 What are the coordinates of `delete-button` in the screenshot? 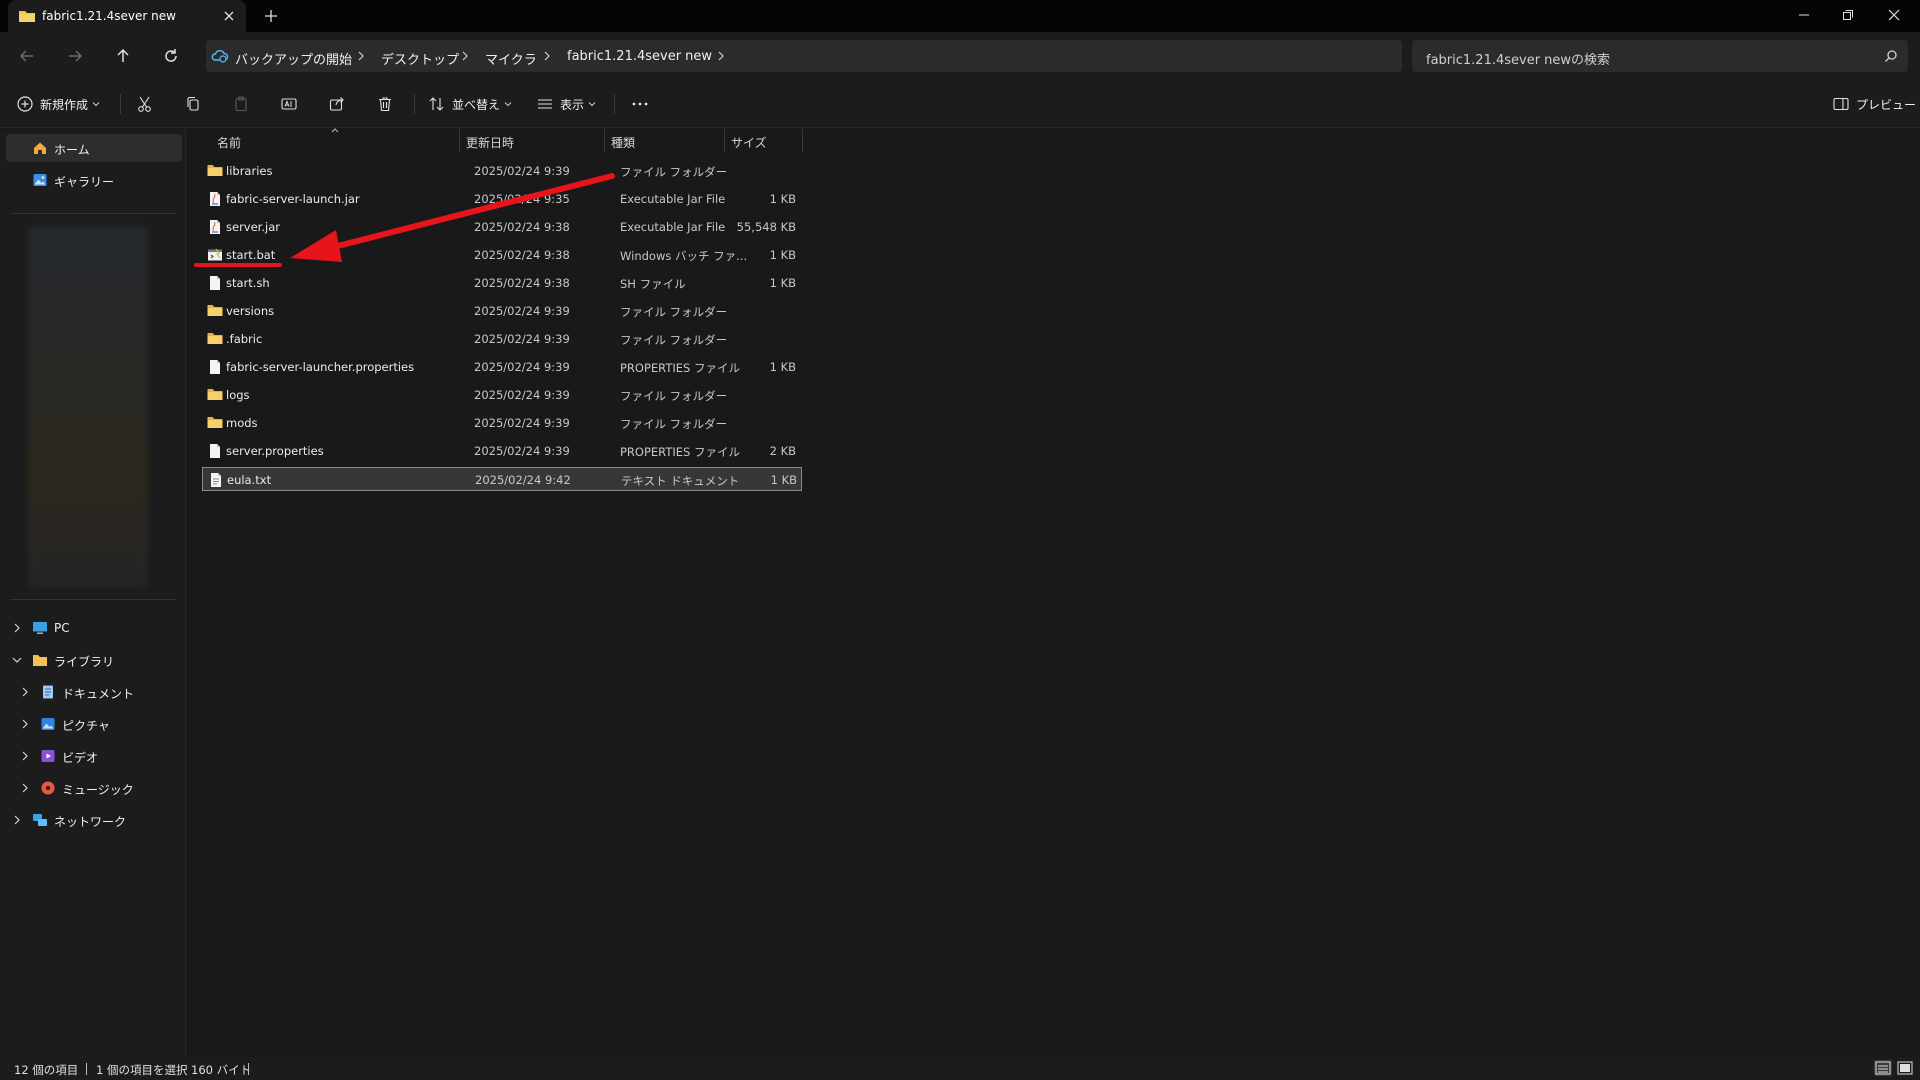 It's located at (385, 104).